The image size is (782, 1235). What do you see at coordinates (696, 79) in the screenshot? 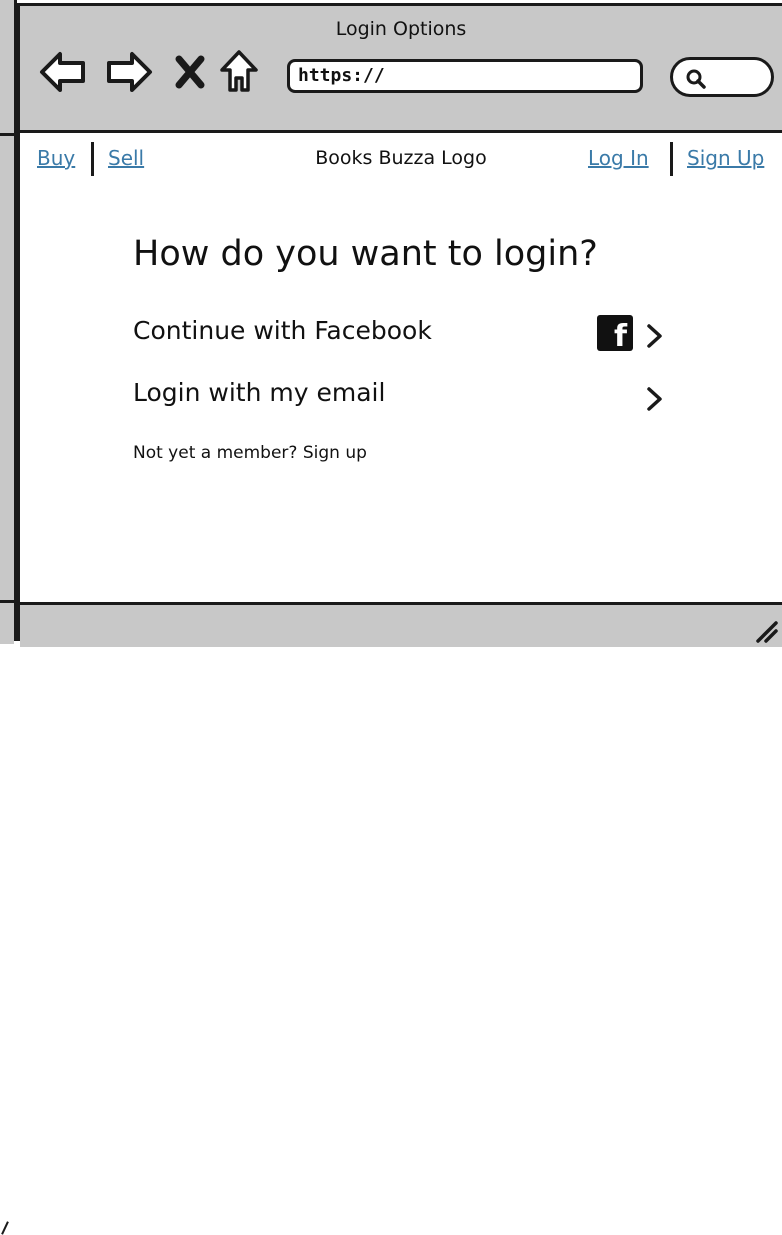
I see `search-icon` at bounding box center [696, 79].